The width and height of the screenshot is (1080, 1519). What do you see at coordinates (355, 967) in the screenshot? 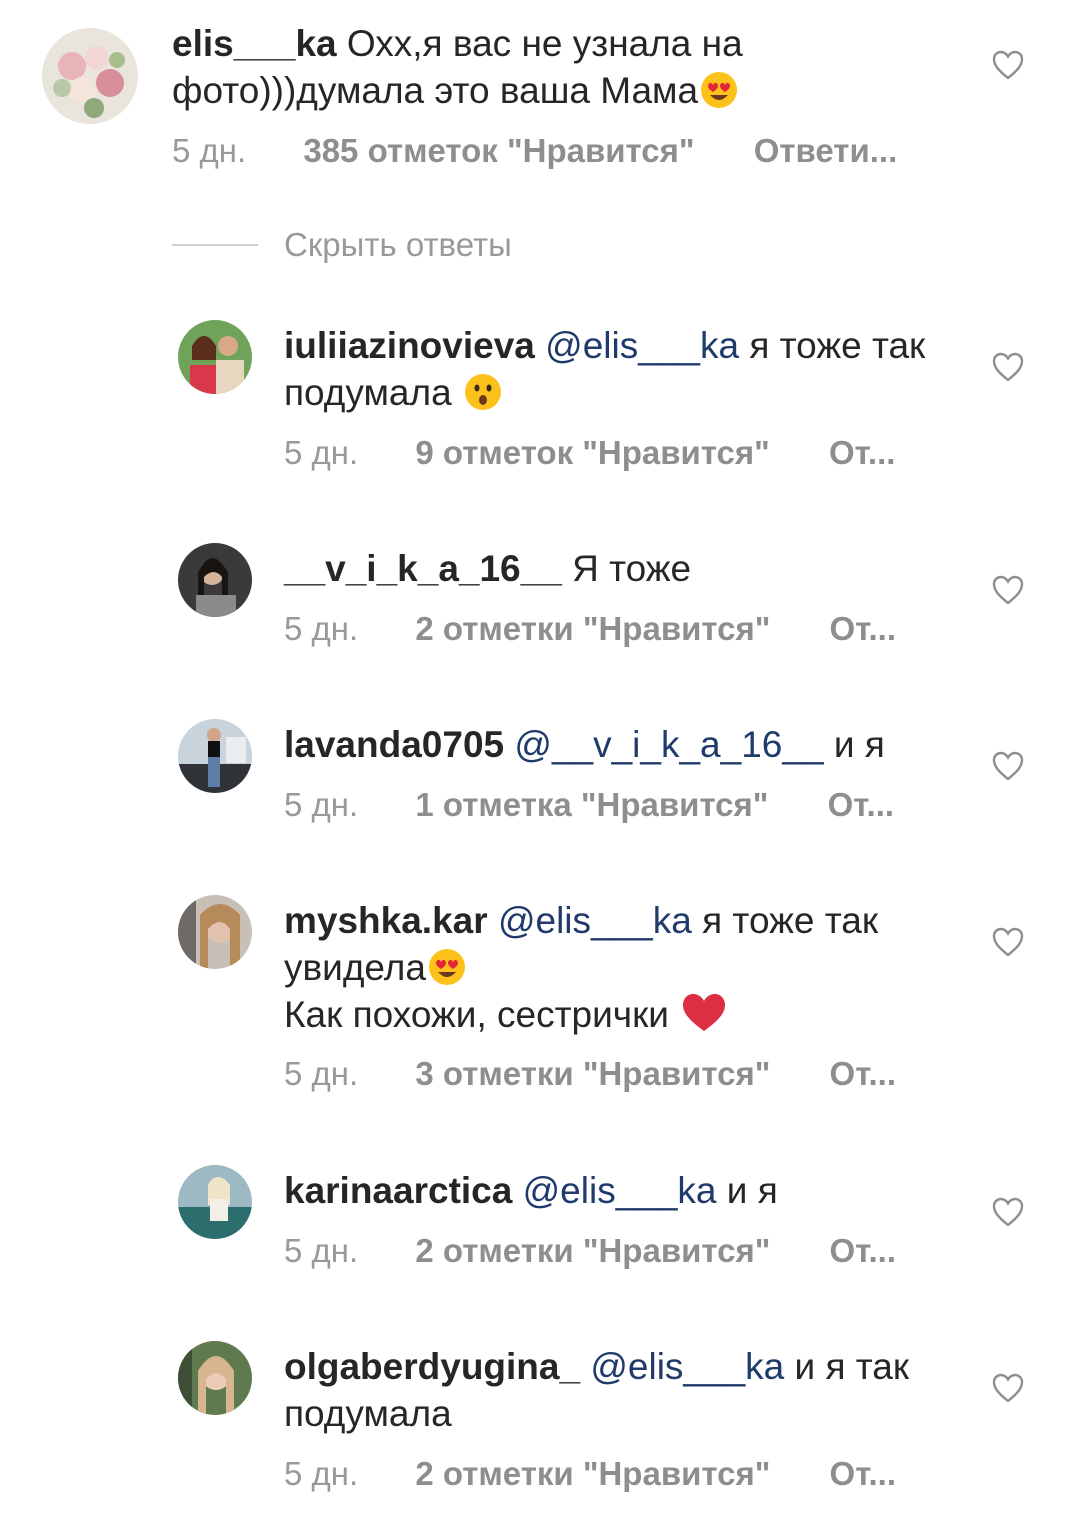
I see `comment-body: увидела` at bounding box center [355, 967].